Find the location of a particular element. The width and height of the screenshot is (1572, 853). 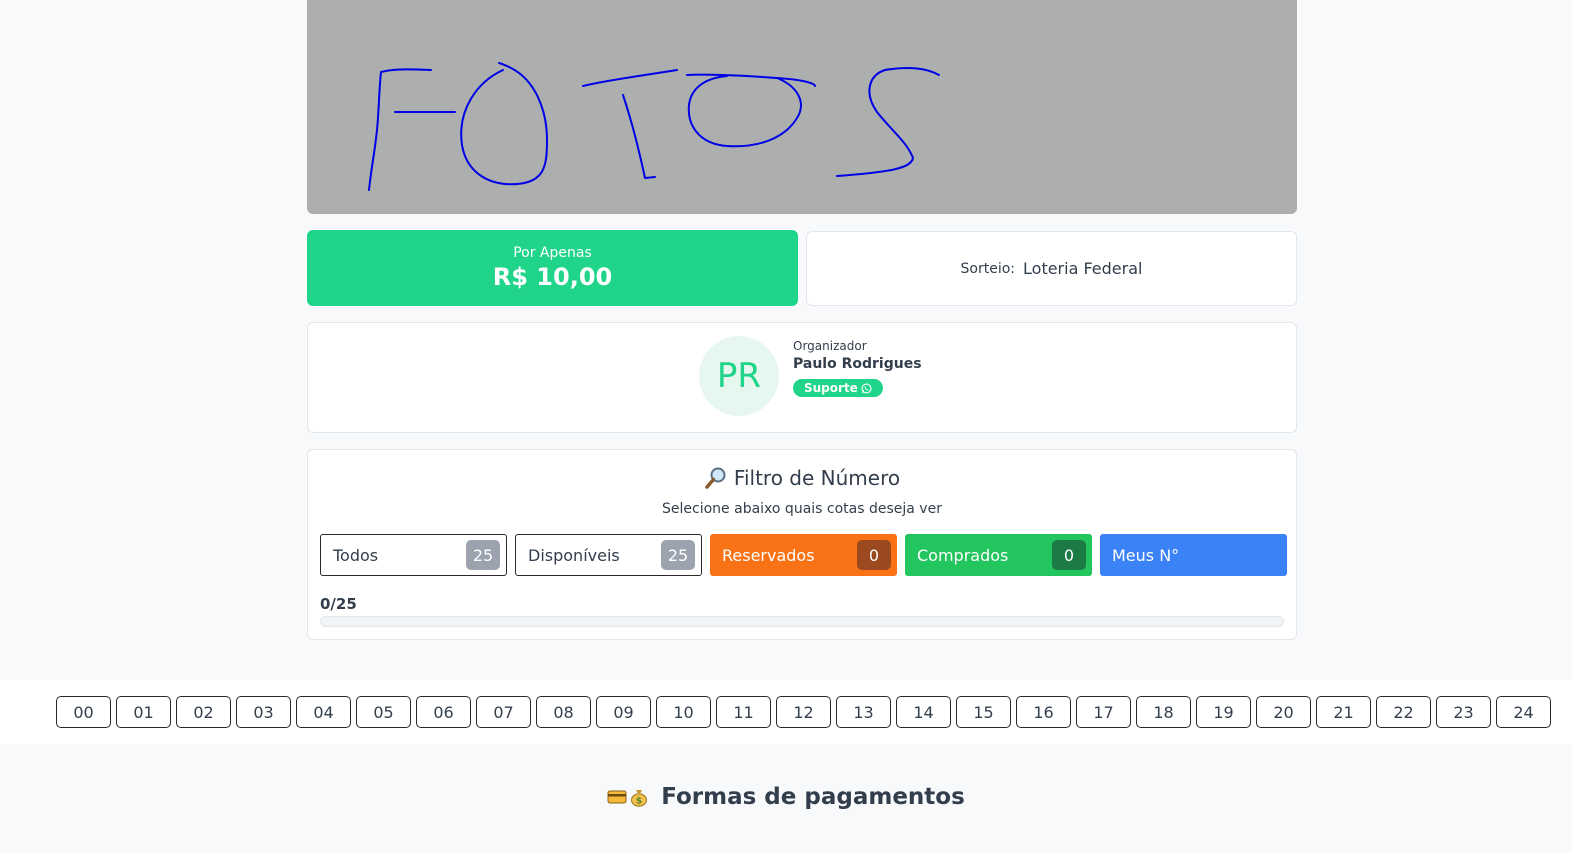

number-button: 03 is located at coordinates (263, 712).